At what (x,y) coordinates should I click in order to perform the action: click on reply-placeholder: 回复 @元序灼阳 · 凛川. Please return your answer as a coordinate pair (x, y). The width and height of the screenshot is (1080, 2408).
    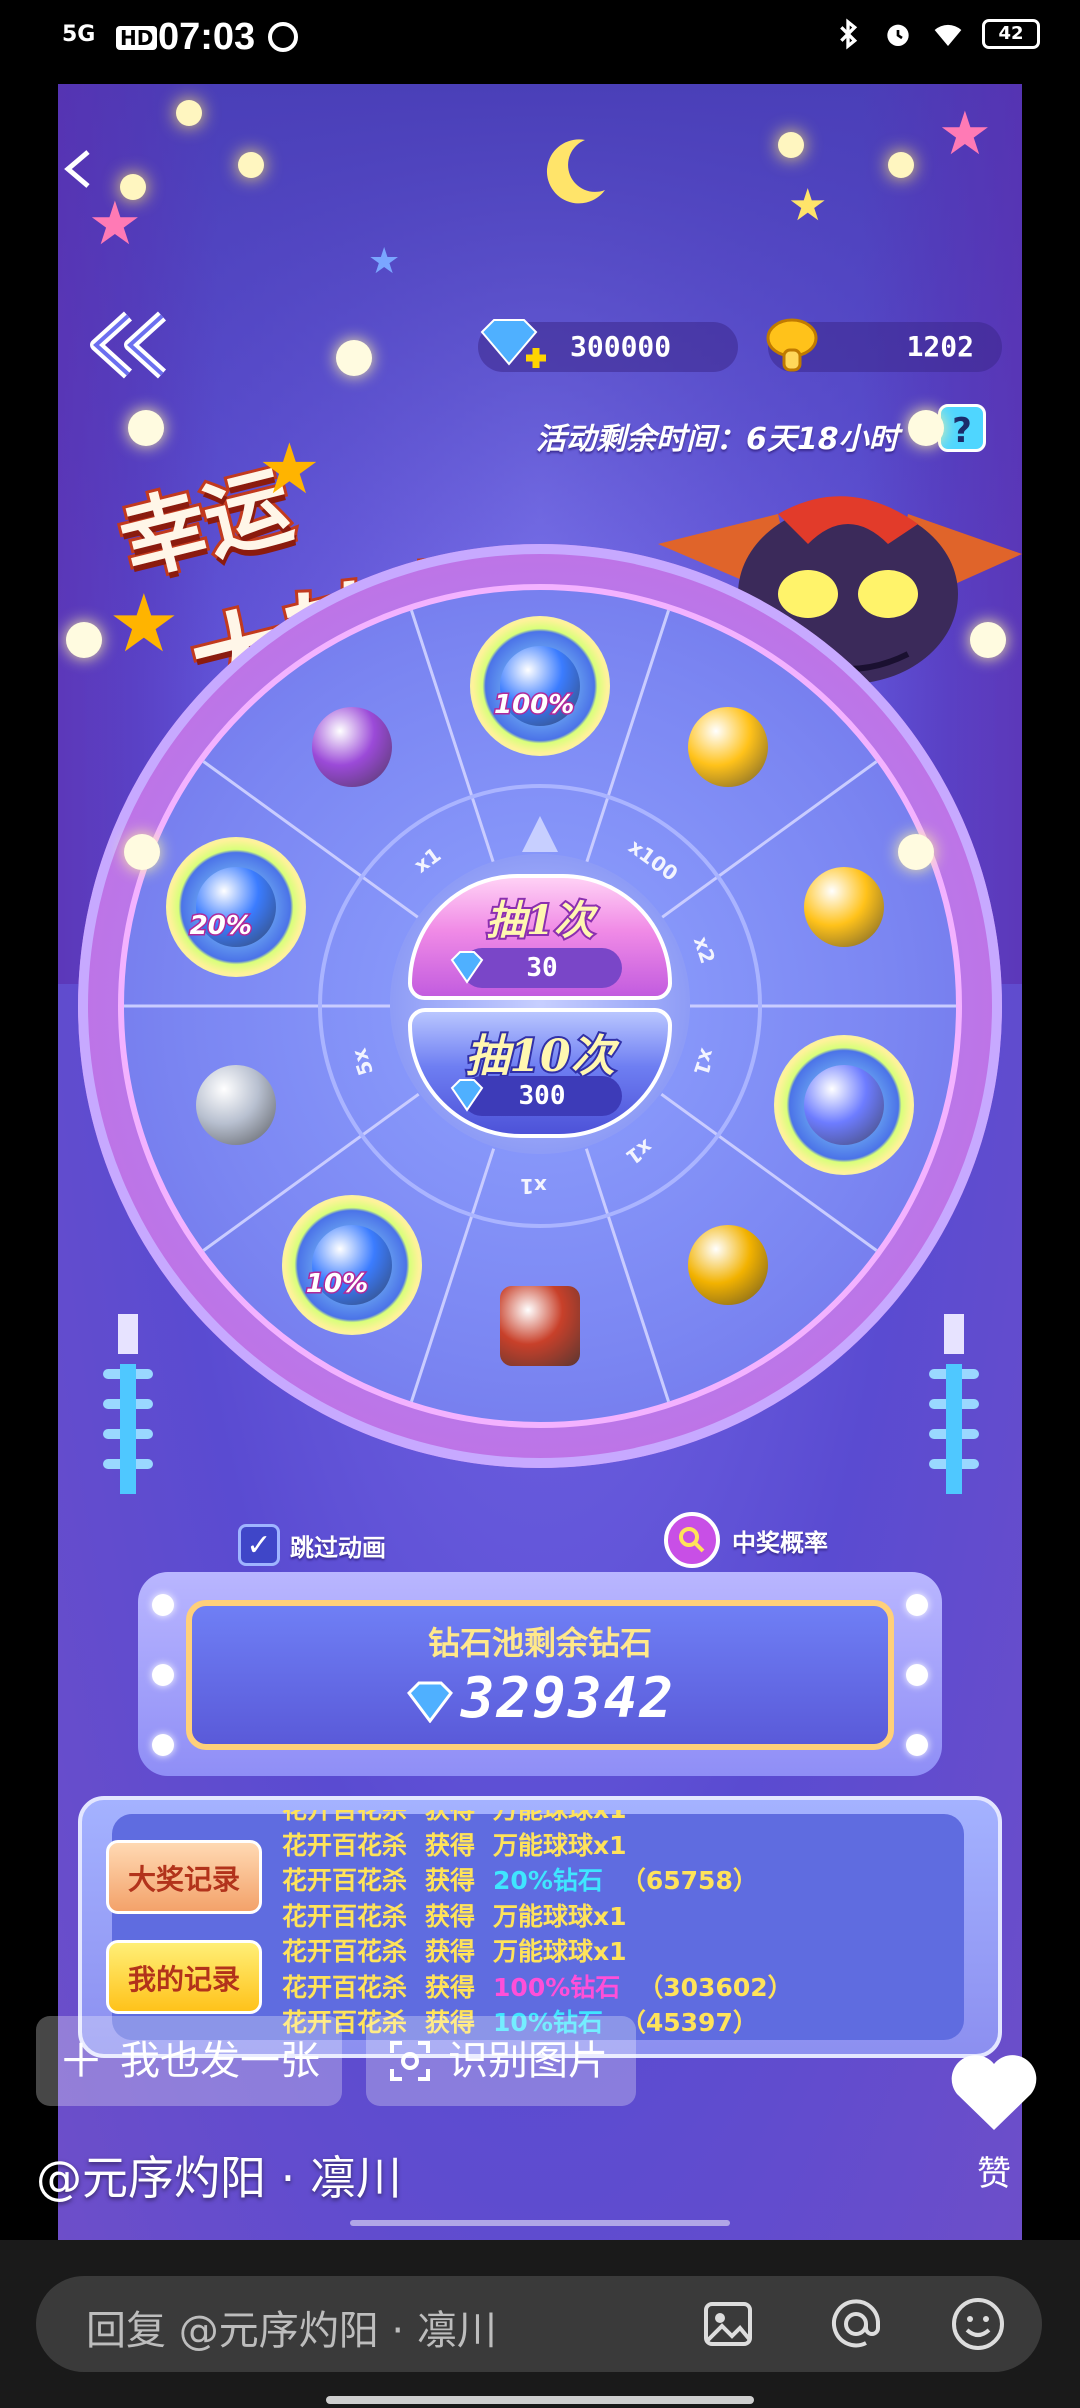
    Looking at the image, I should click on (291, 2331).